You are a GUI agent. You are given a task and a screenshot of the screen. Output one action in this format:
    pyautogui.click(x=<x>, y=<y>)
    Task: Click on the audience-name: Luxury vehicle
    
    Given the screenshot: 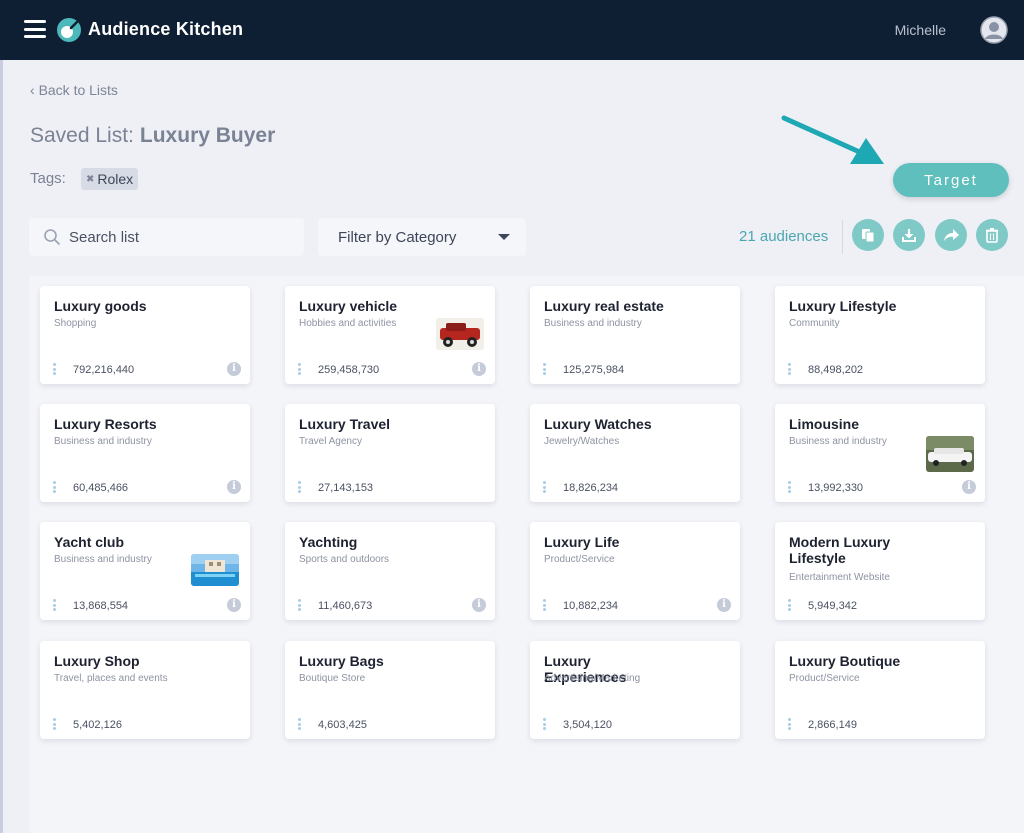 What is the action you would take?
    pyautogui.click(x=348, y=306)
    